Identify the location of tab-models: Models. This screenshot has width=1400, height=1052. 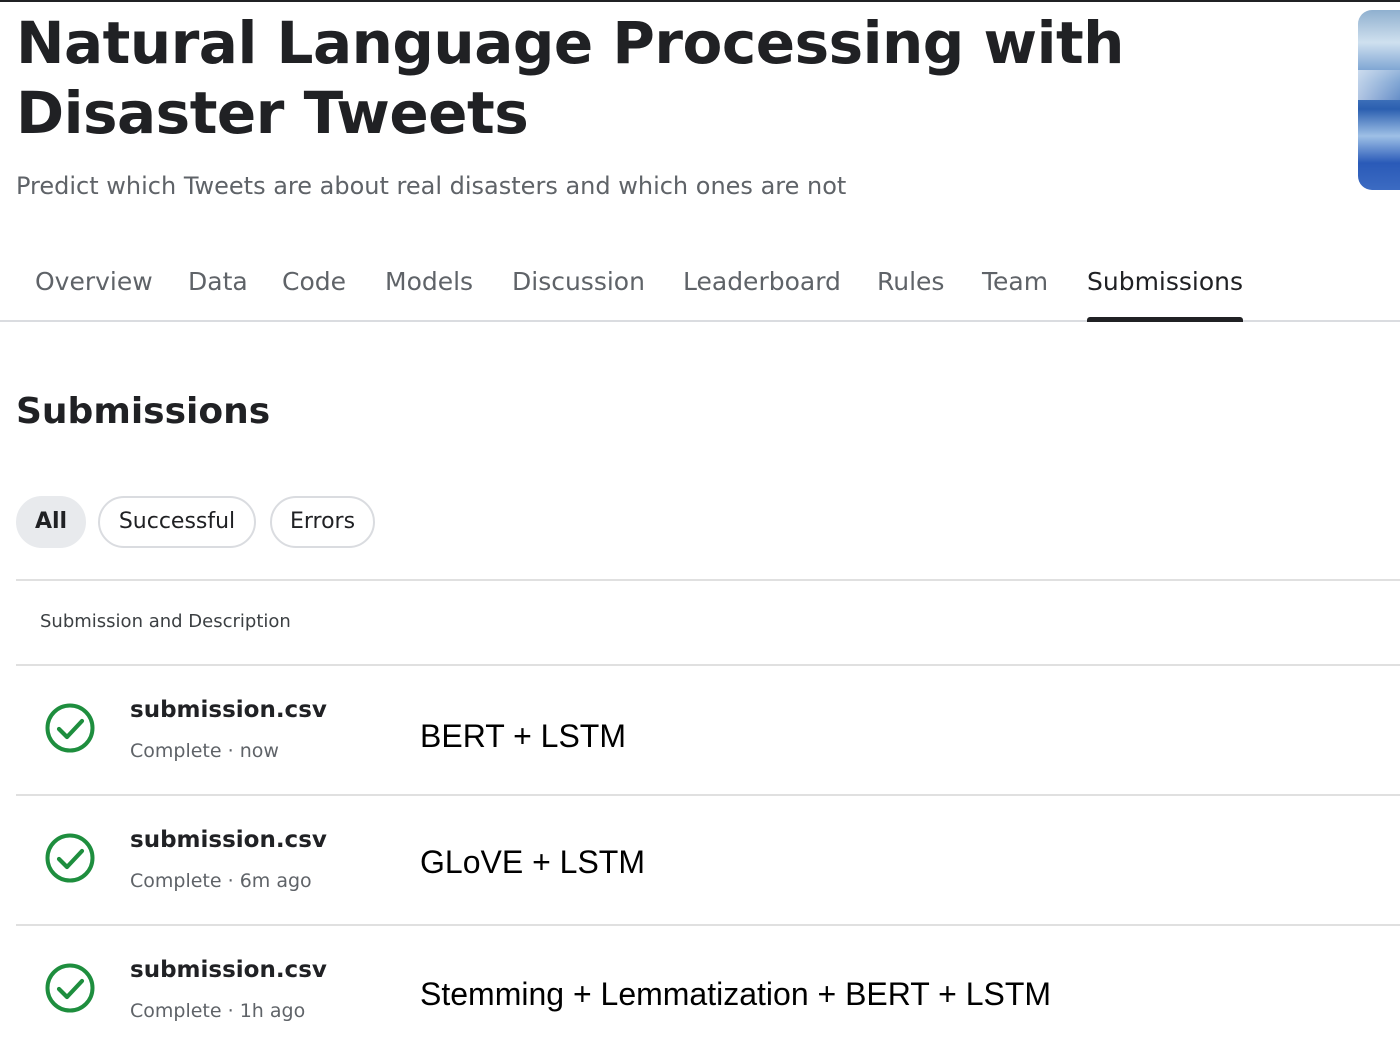
(429, 294).